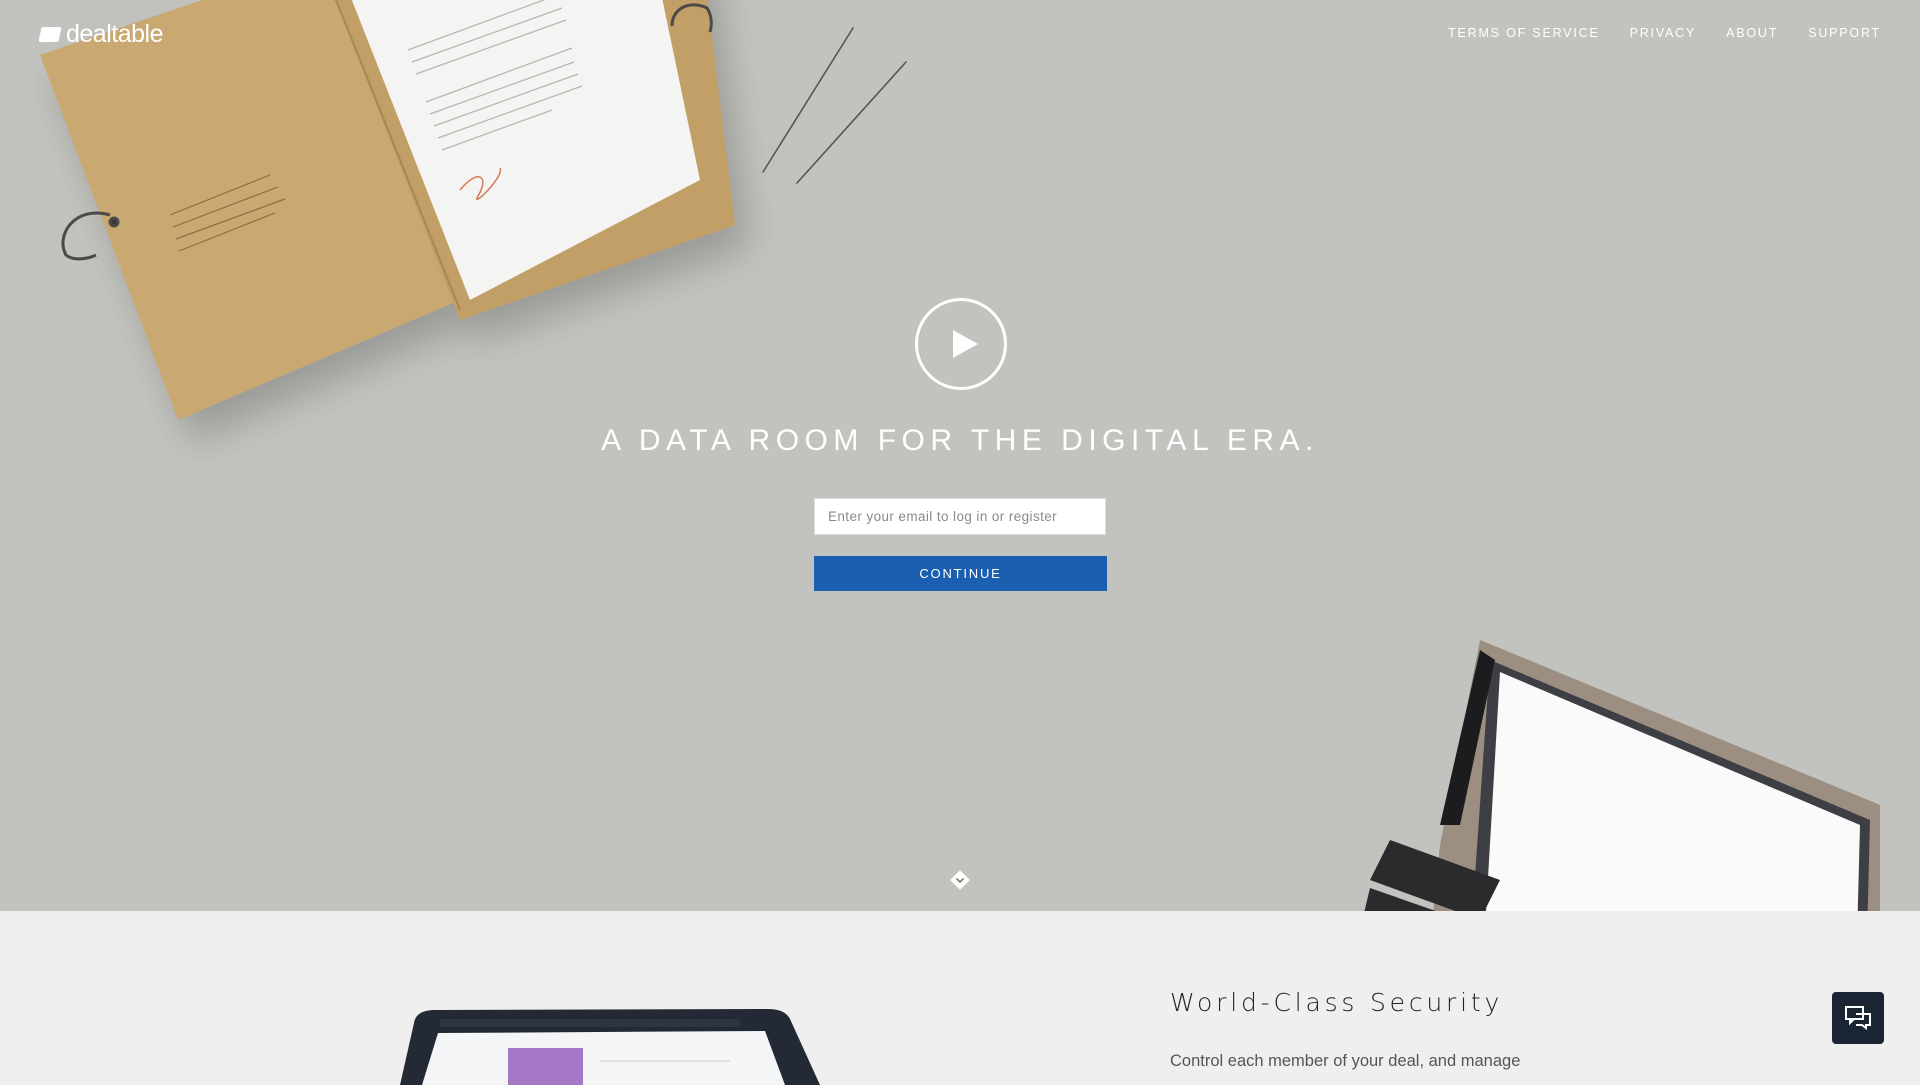 The image size is (1920, 1085). I want to click on nav-support: SUPPORT, so click(1844, 33).